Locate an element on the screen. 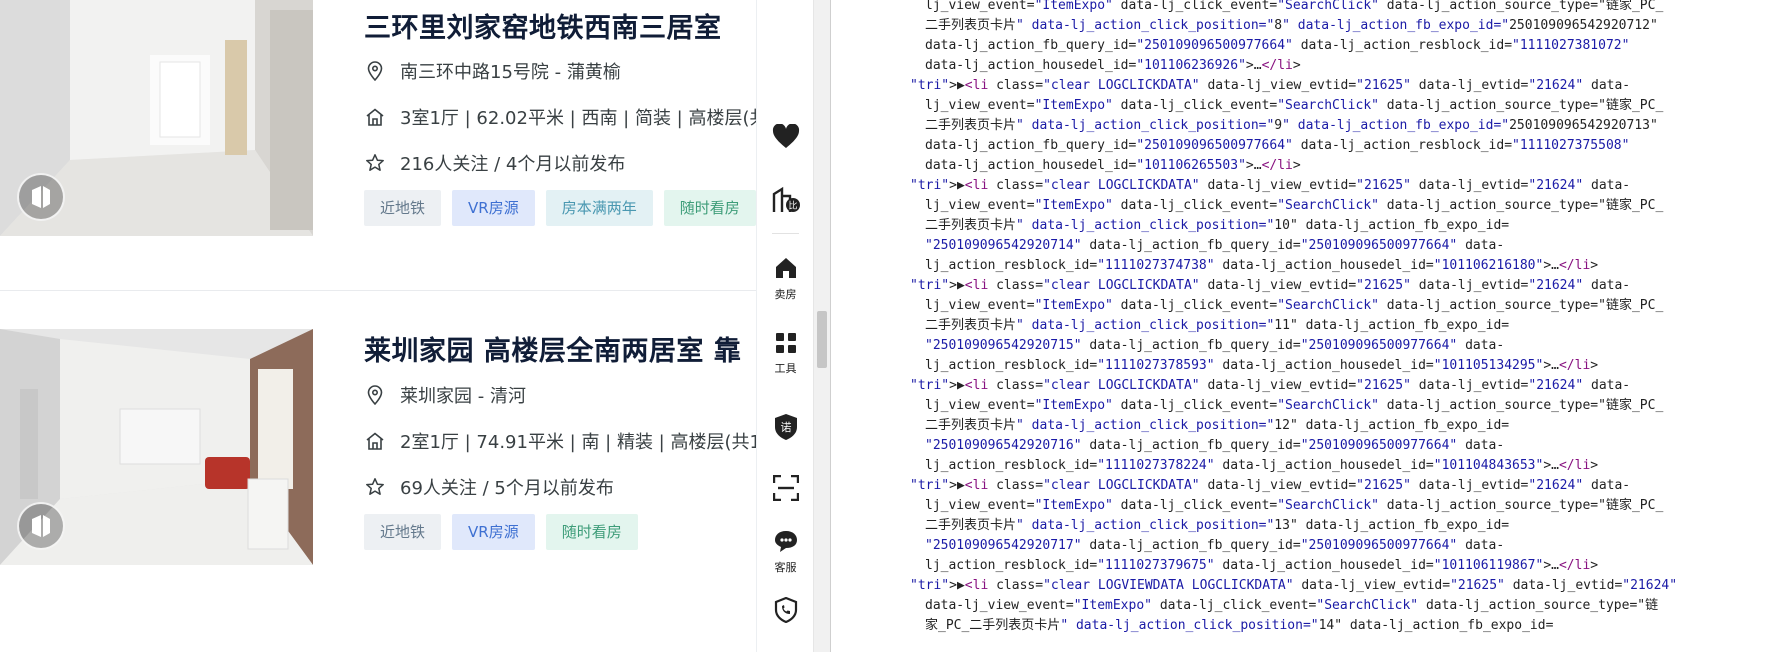 The image size is (1768, 652). report-phone-button is located at coordinates (785, 611).